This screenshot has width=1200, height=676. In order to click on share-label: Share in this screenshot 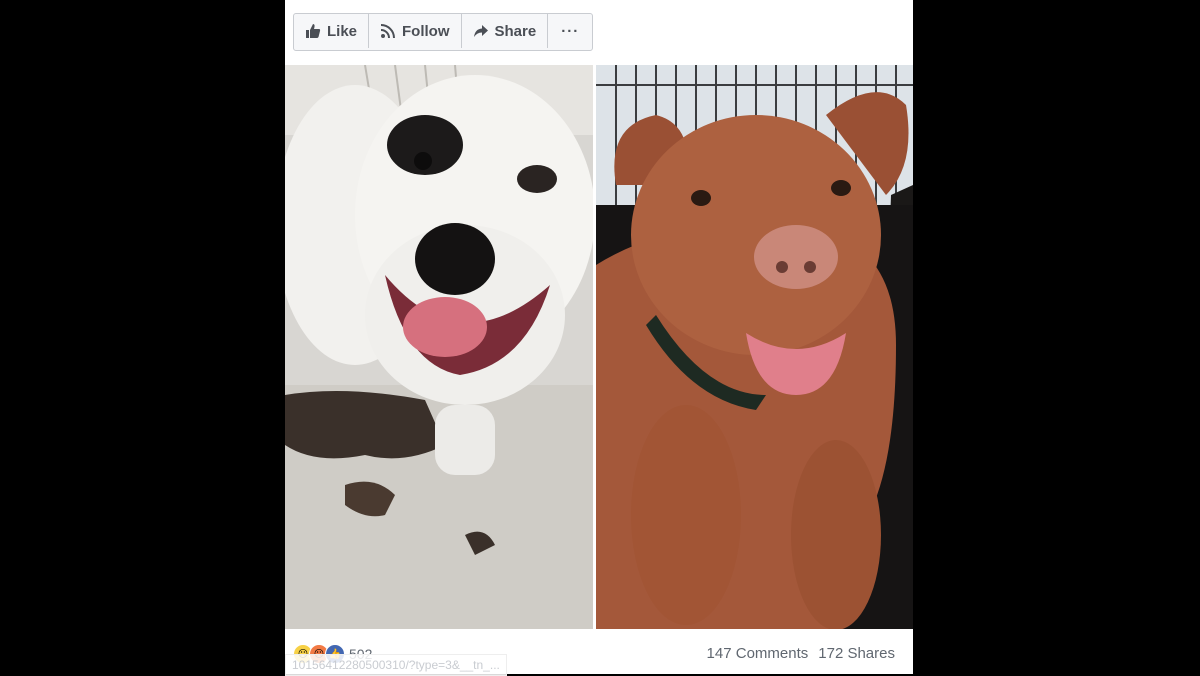, I will do `click(515, 31)`.